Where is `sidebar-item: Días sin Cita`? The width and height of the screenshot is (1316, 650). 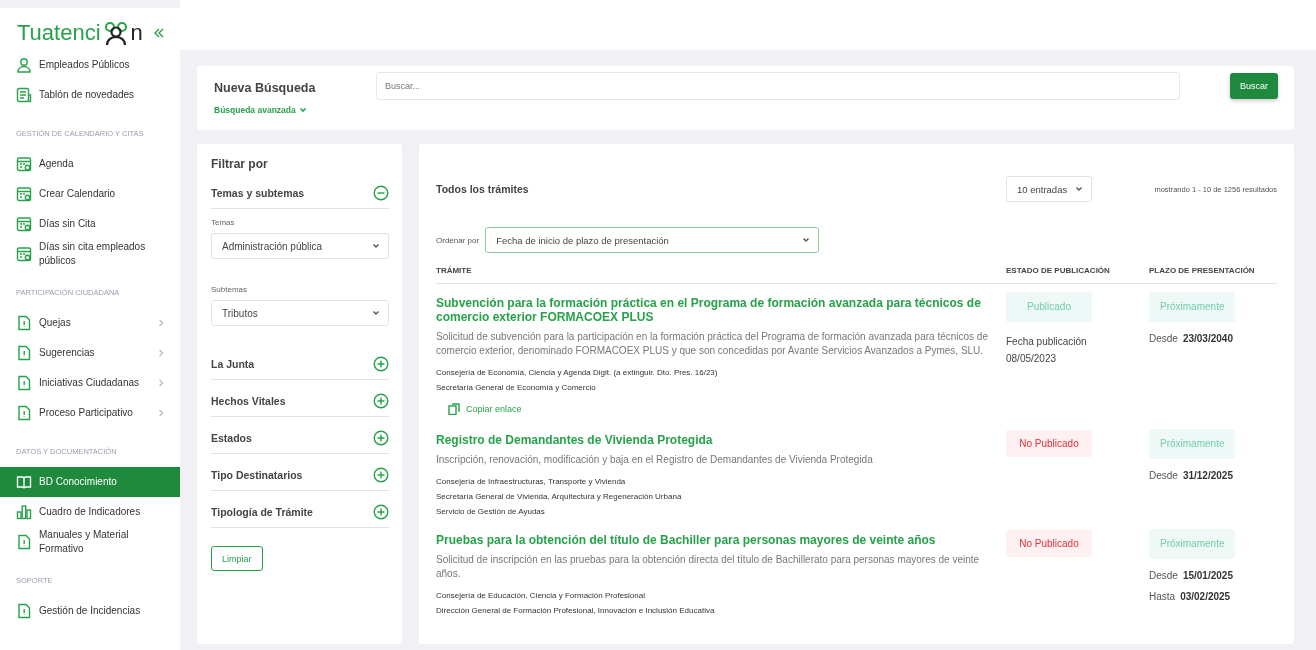
sidebar-item: Días sin Cita is located at coordinates (90, 224).